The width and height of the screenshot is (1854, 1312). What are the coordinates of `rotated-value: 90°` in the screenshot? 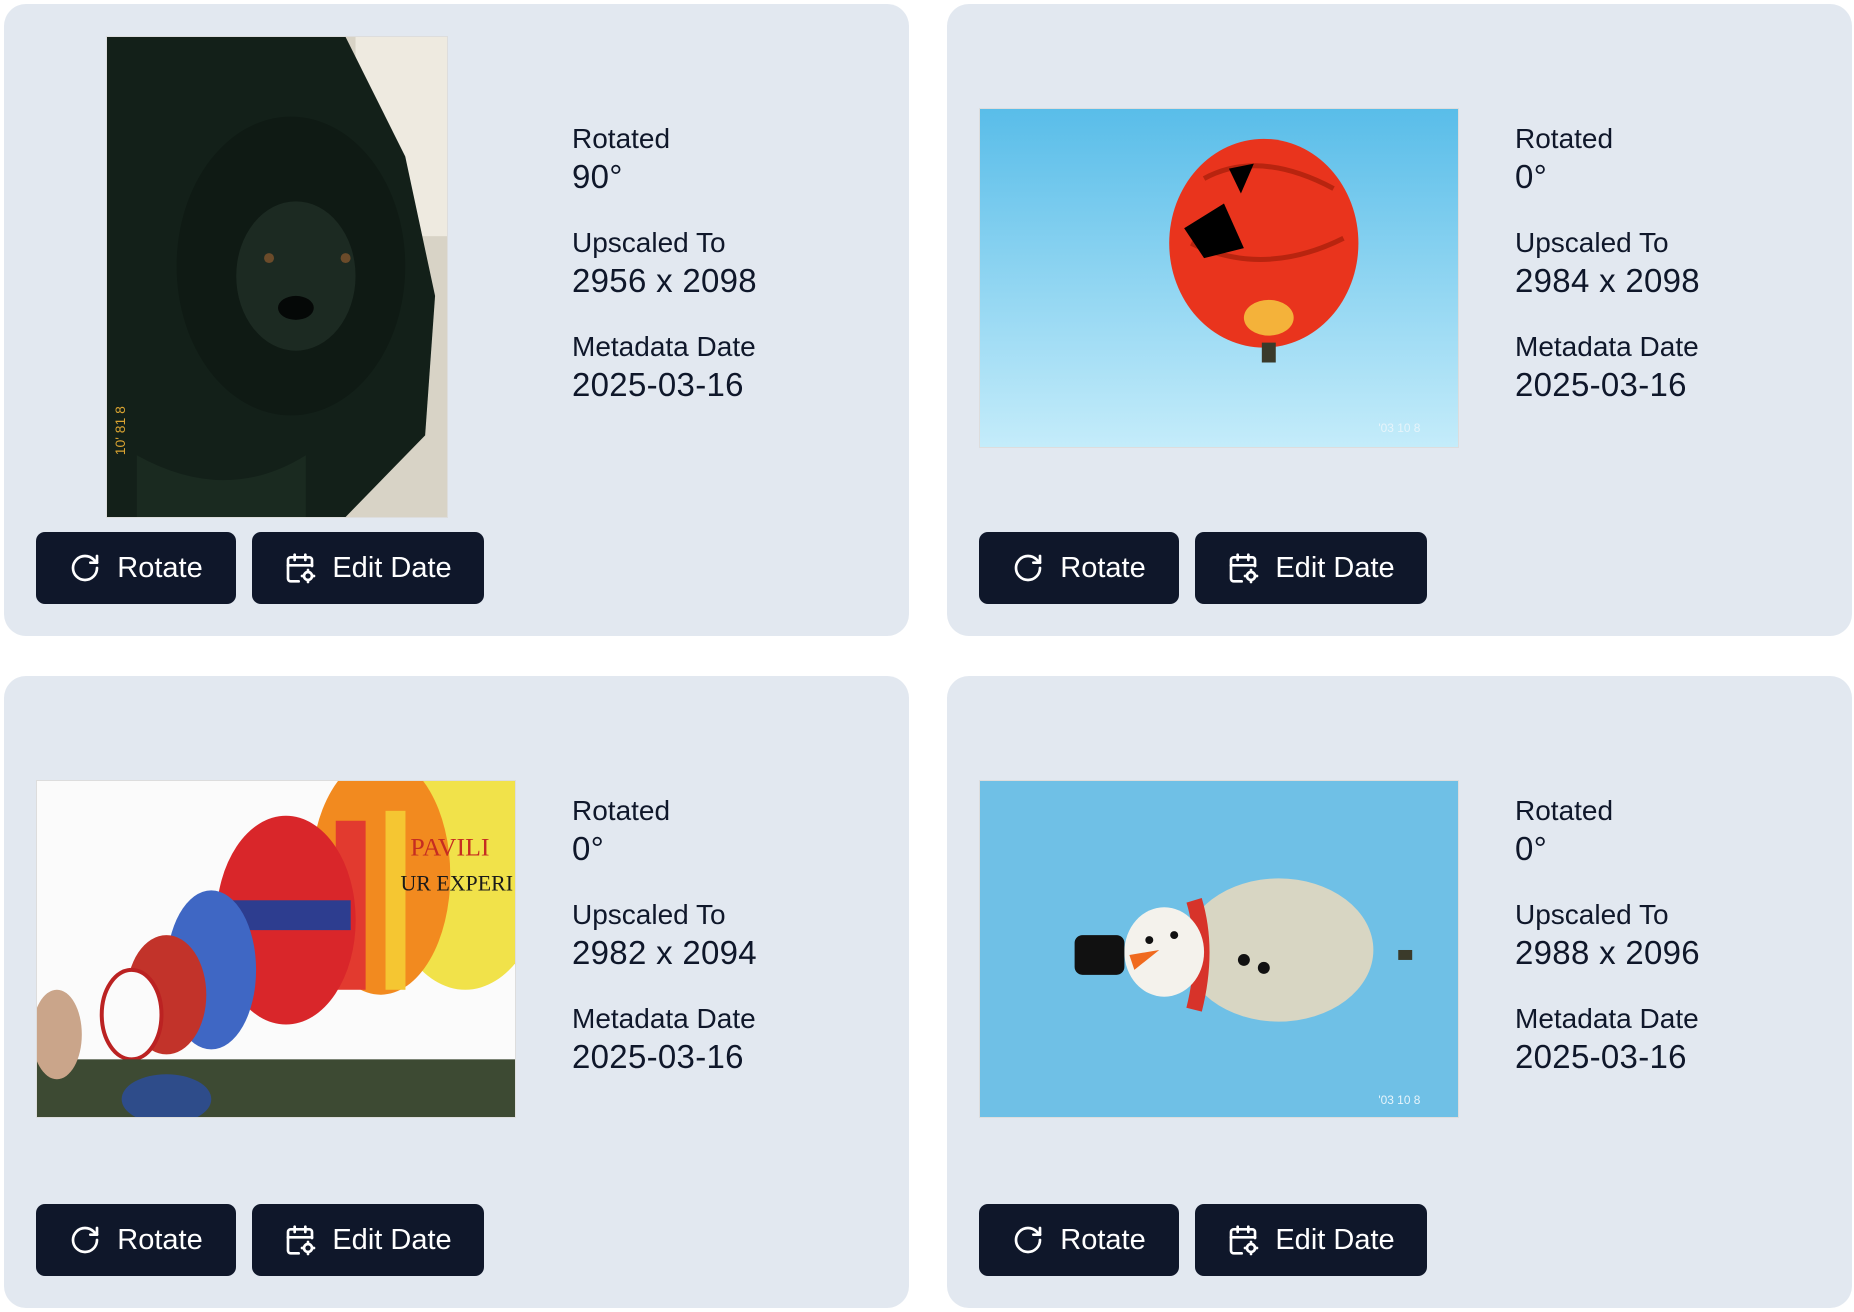 It's located at (597, 176).